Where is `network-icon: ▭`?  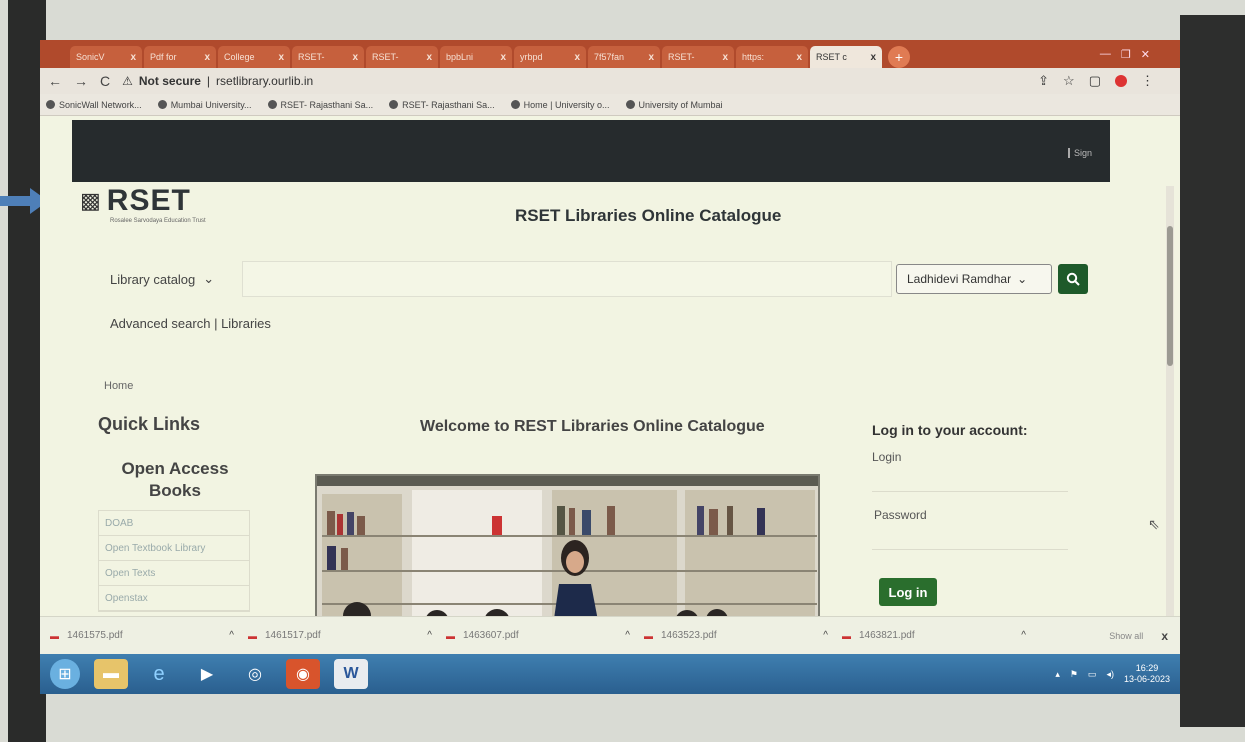
network-icon: ▭ is located at coordinates (1092, 674).